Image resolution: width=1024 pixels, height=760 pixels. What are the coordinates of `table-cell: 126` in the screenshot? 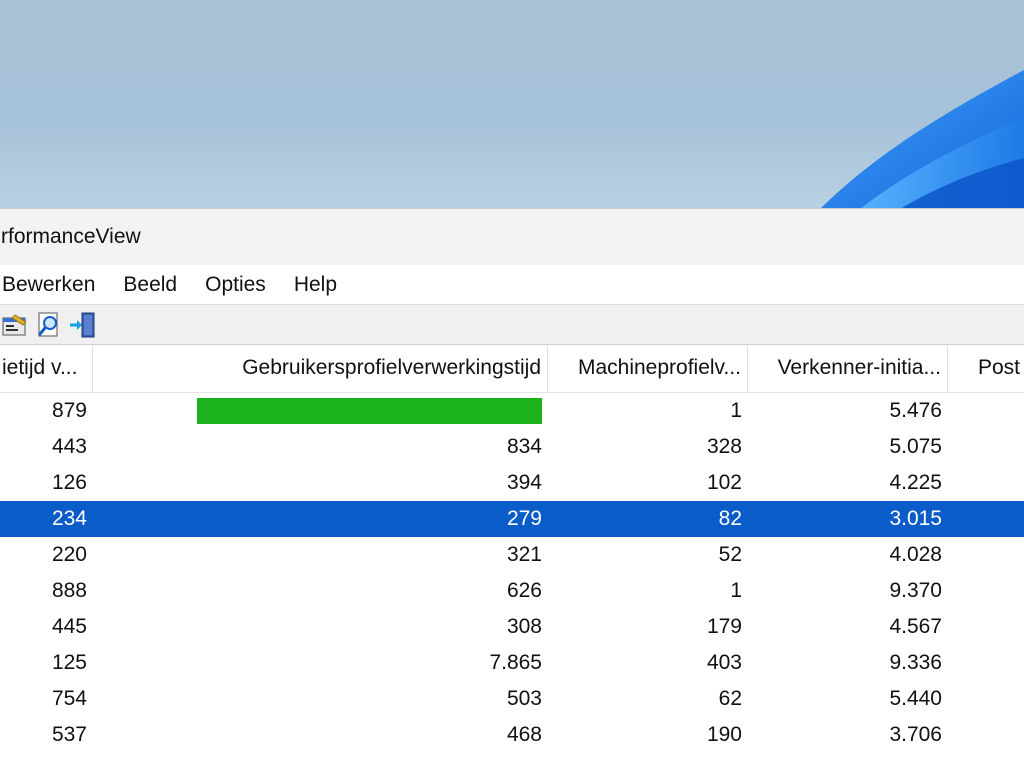 It's located at (69, 482).